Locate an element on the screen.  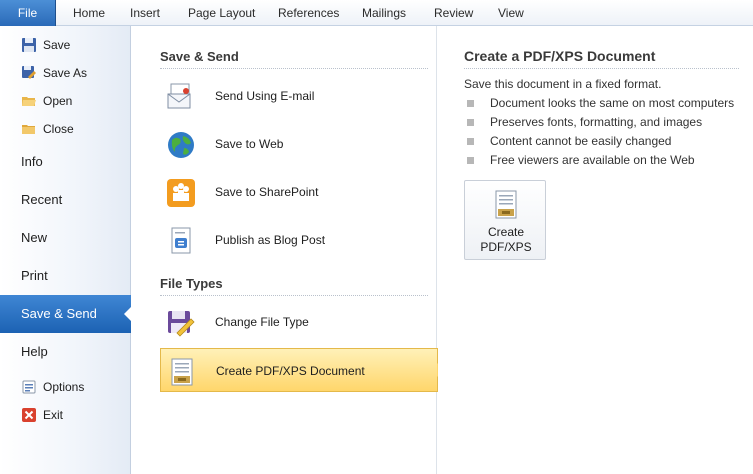
option-create-pdf-xps: Create PDF/XPS Document is located at coordinates (302, 370).